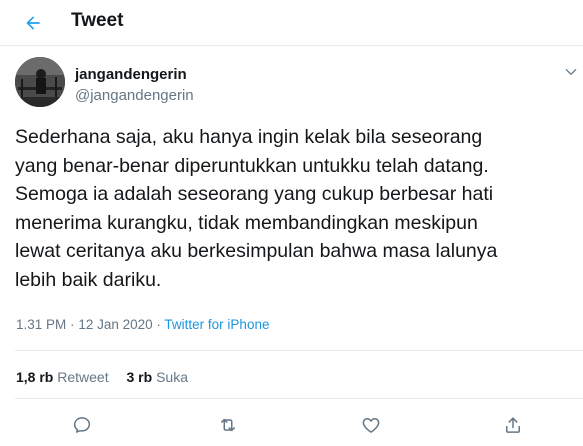 The width and height of the screenshot is (583, 446). I want to click on reply-icon, so click(82, 425).